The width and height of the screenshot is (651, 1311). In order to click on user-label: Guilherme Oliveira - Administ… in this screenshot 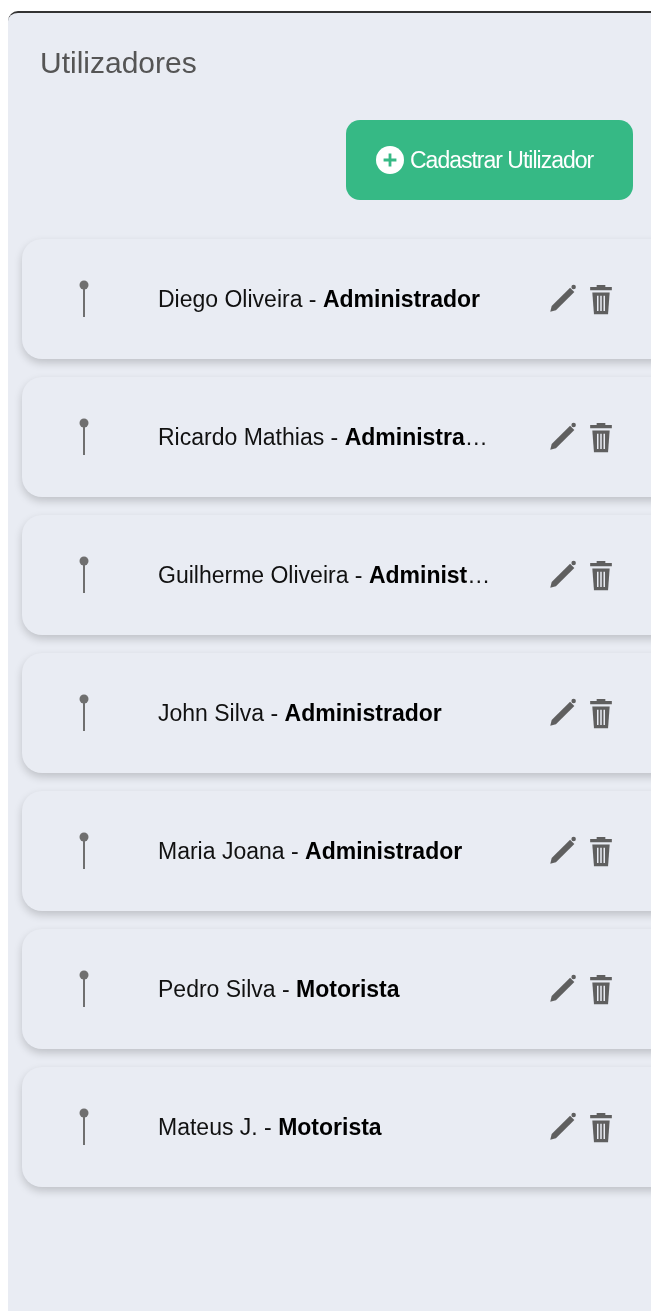, I will do `click(325, 575)`.